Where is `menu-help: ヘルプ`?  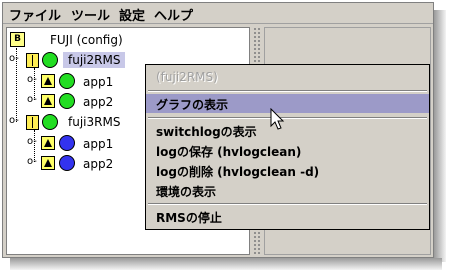
menu-help: ヘルプ is located at coordinates (173, 14).